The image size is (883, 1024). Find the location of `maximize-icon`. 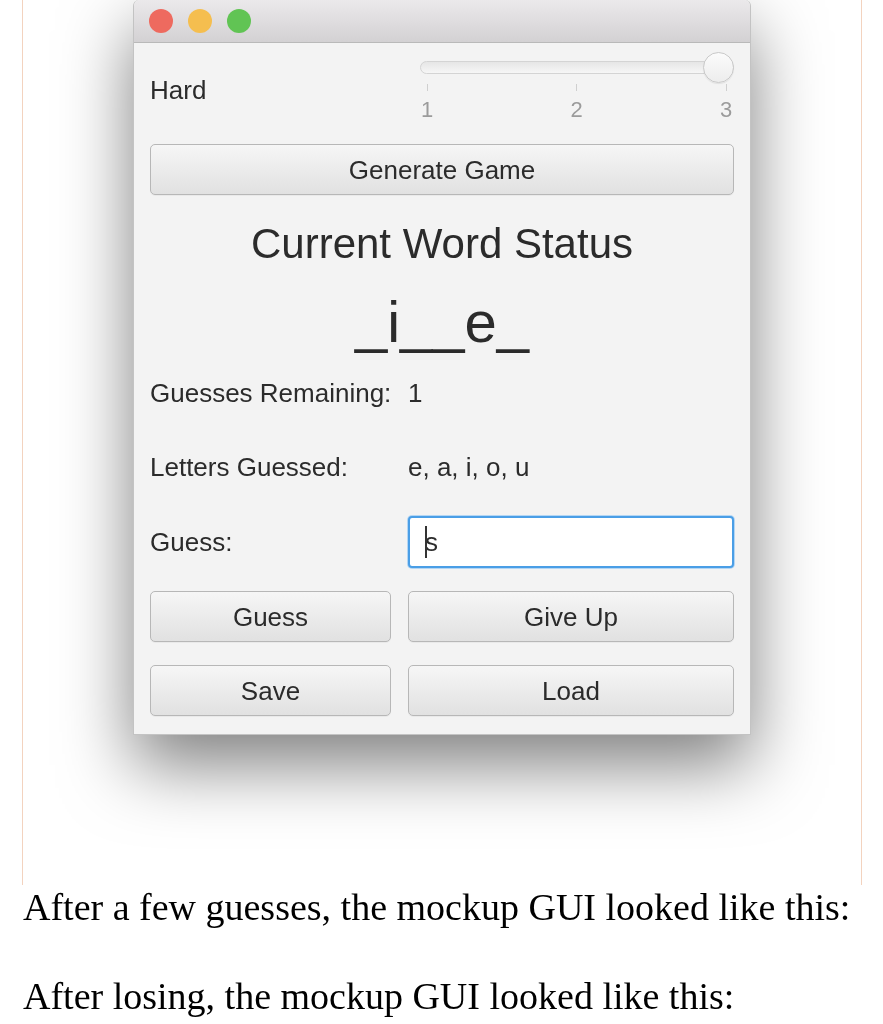

maximize-icon is located at coordinates (239, 21).